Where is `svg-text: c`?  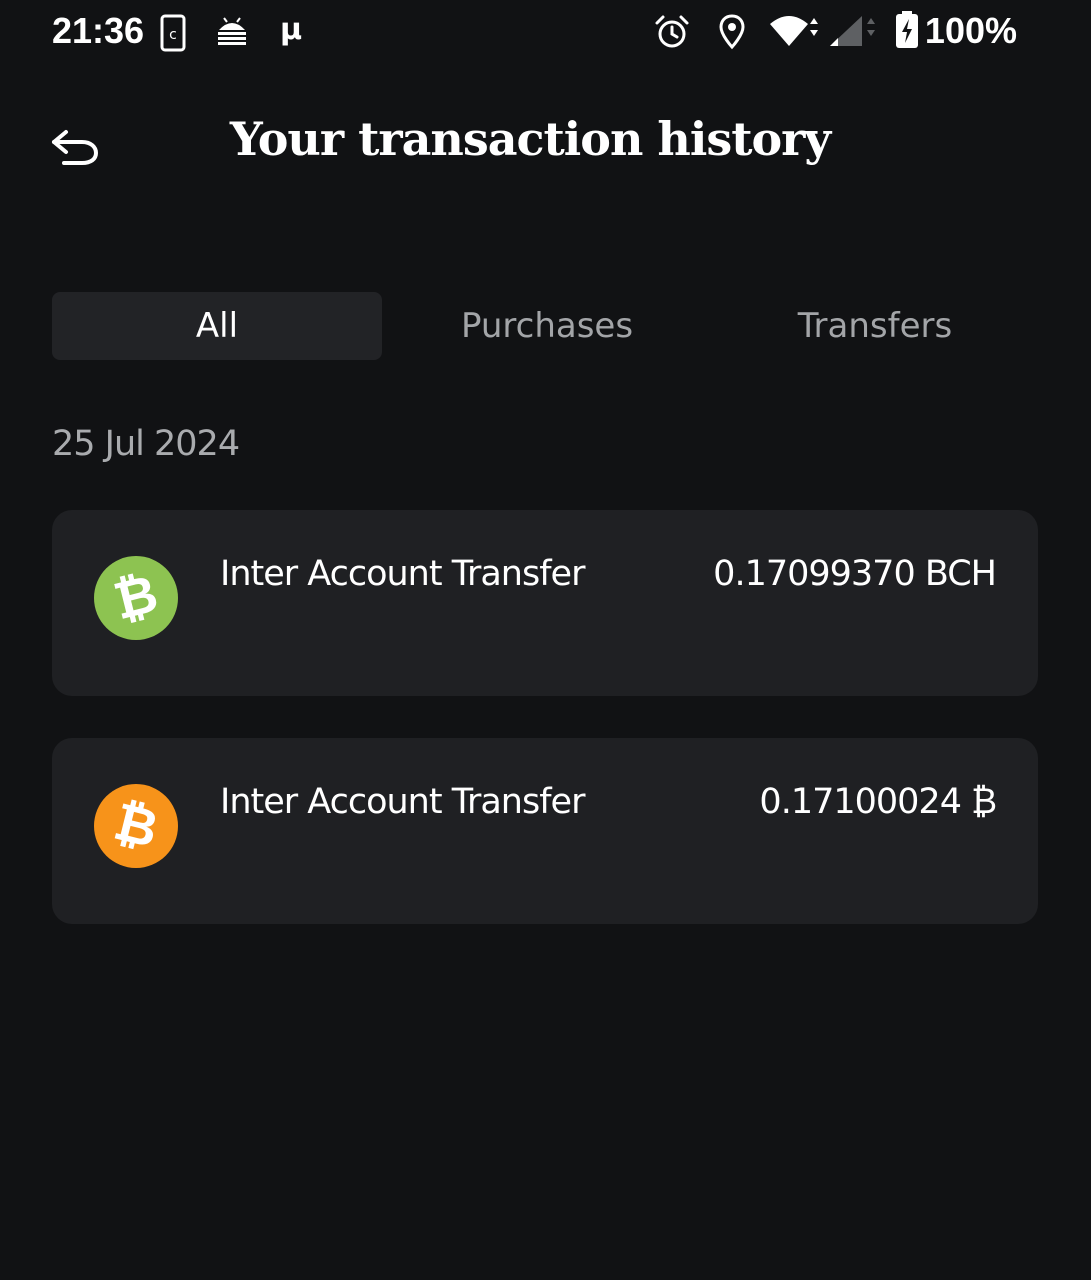
svg-text: c is located at coordinates (173, 35).